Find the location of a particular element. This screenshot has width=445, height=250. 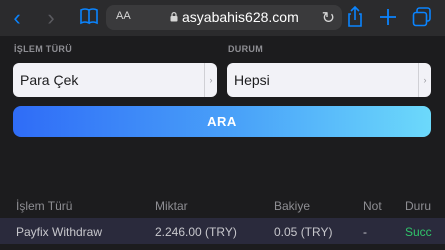

new-tab-icon is located at coordinates (388, 17).